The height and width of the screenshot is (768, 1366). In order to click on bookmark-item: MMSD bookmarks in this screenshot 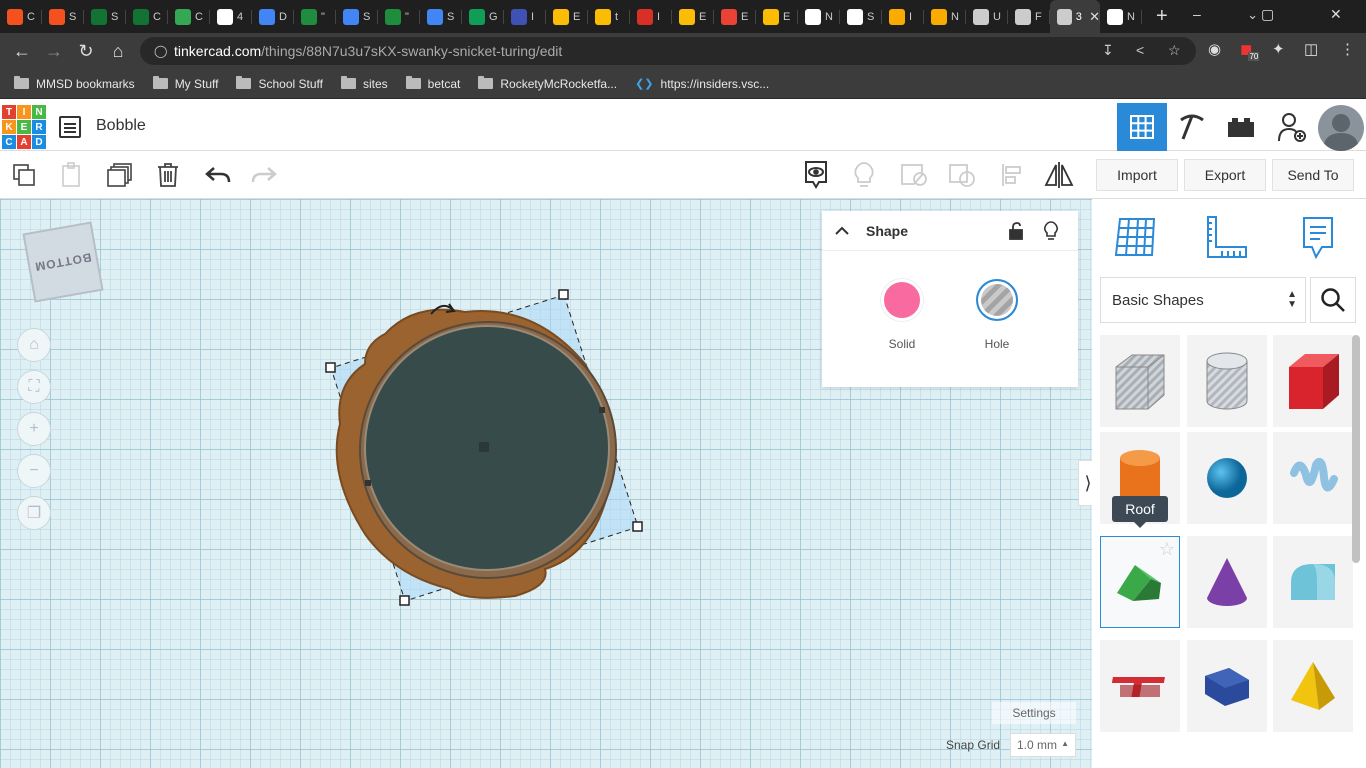, I will do `click(74, 83)`.